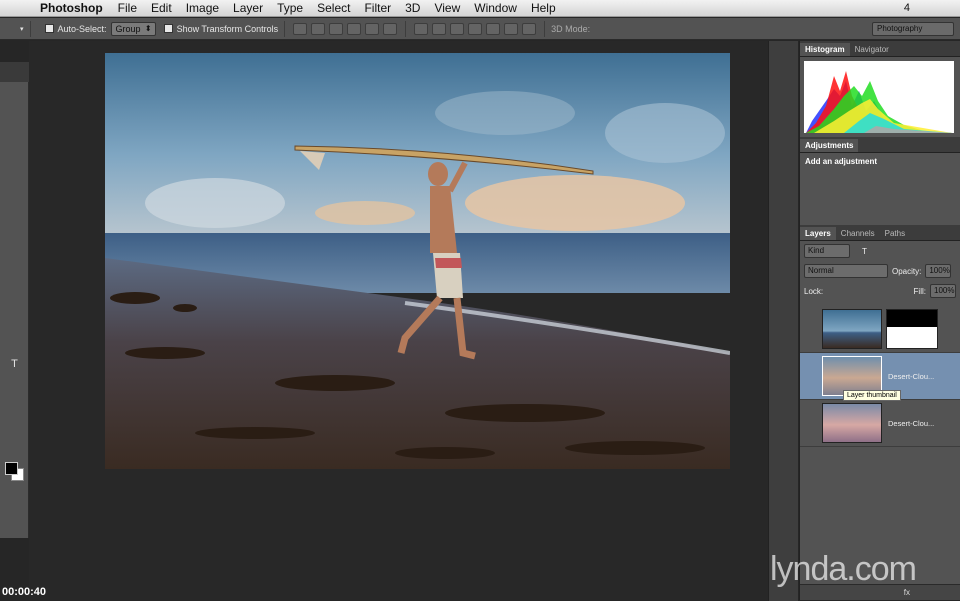 The width and height of the screenshot is (960, 601). What do you see at coordinates (14, 228) in the screenshot?
I see `clone-stamp-tool-icon` at bounding box center [14, 228].